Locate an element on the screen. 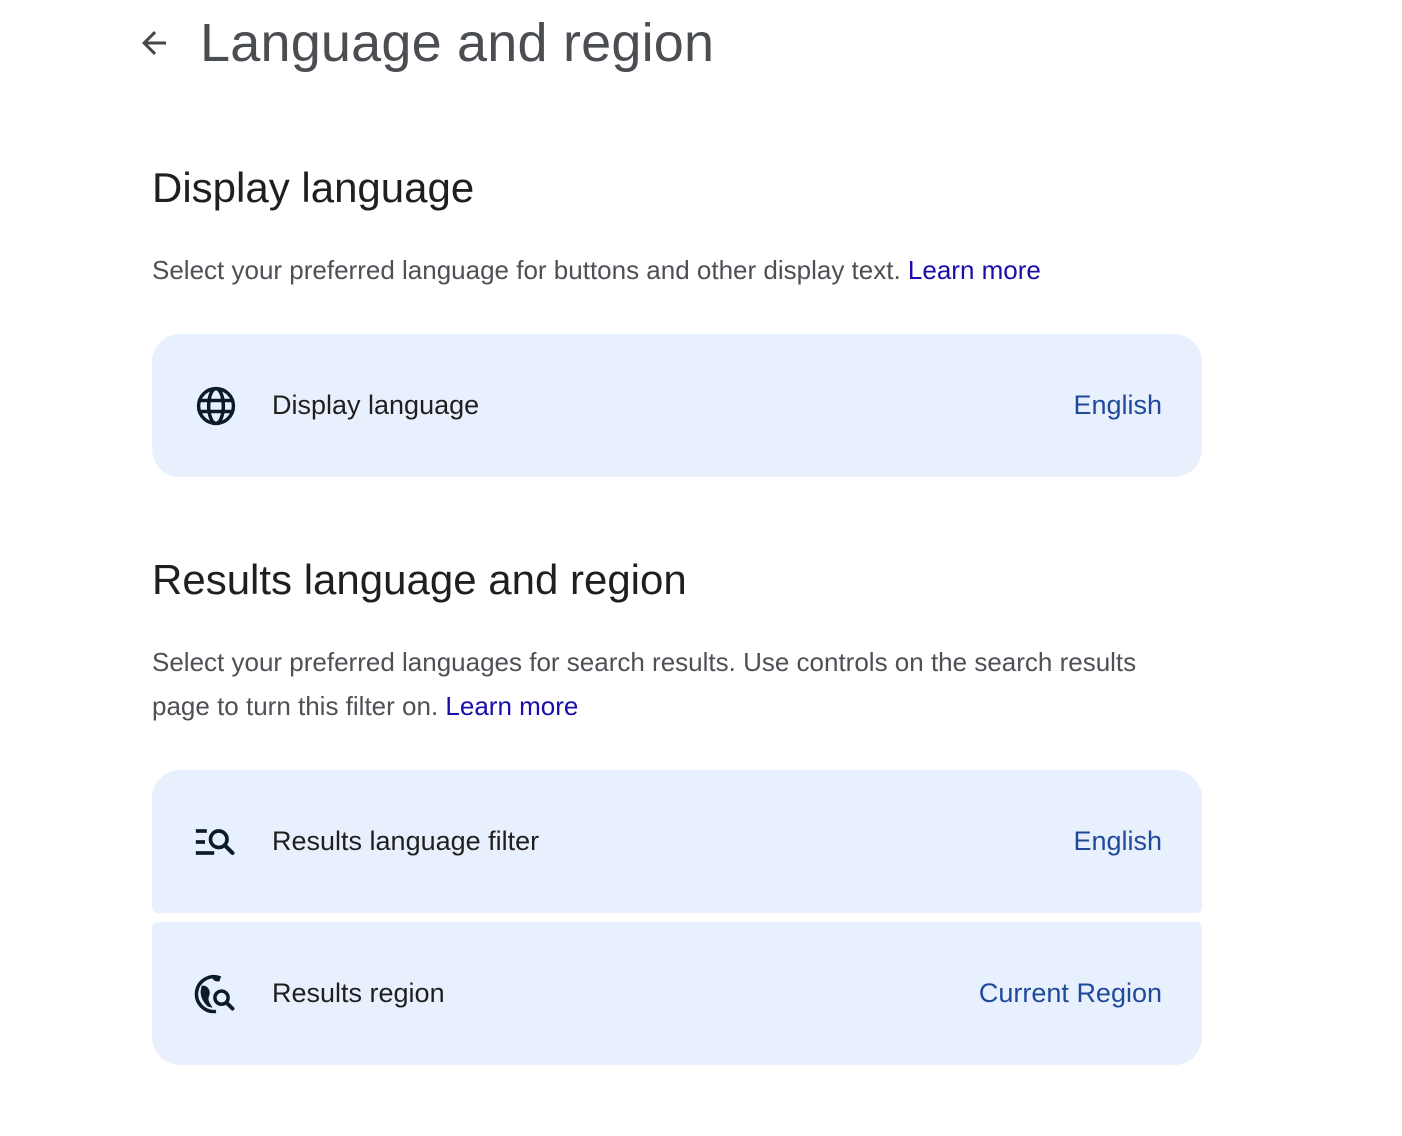 The height and width of the screenshot is (1136, 1402). page-title: Language and region is located at coordinates (457, 43).